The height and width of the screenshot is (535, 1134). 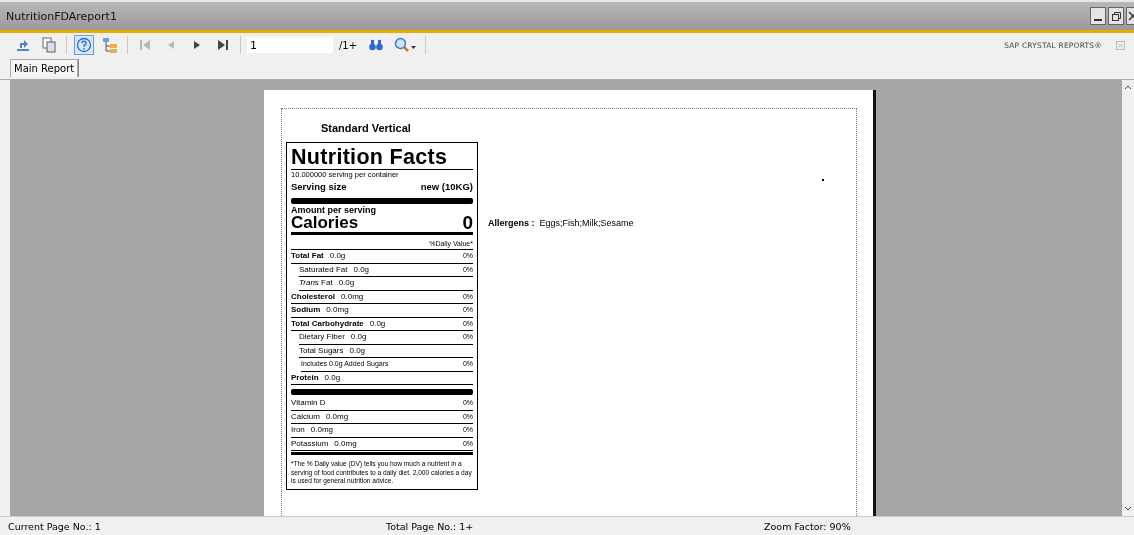 I want to click on scroll-down-icon, so click(x=1128, y=509).